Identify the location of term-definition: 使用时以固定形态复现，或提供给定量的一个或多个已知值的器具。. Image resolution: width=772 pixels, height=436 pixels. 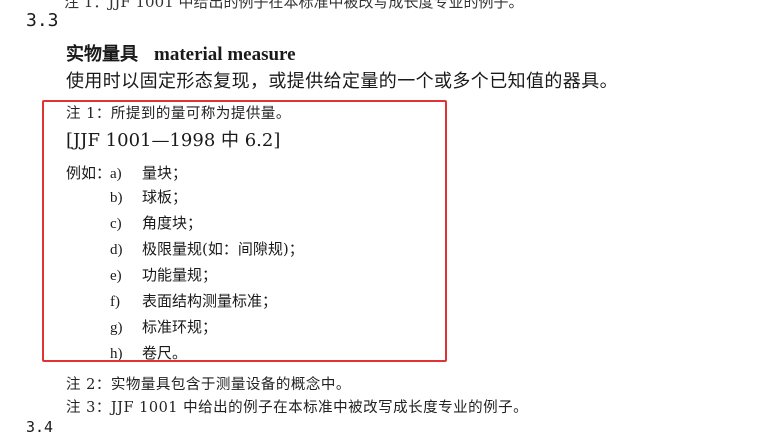
(342, 81).